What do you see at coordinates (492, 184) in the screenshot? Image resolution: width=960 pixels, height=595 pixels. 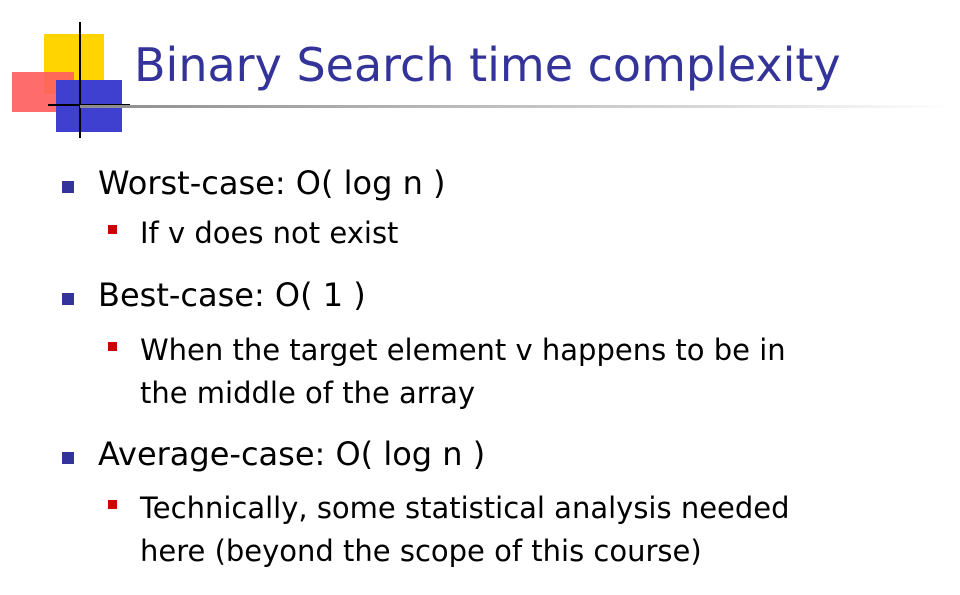 I see `bullet-worst-case: Worst-case: O( log n )` at bounding box center [492, 184].